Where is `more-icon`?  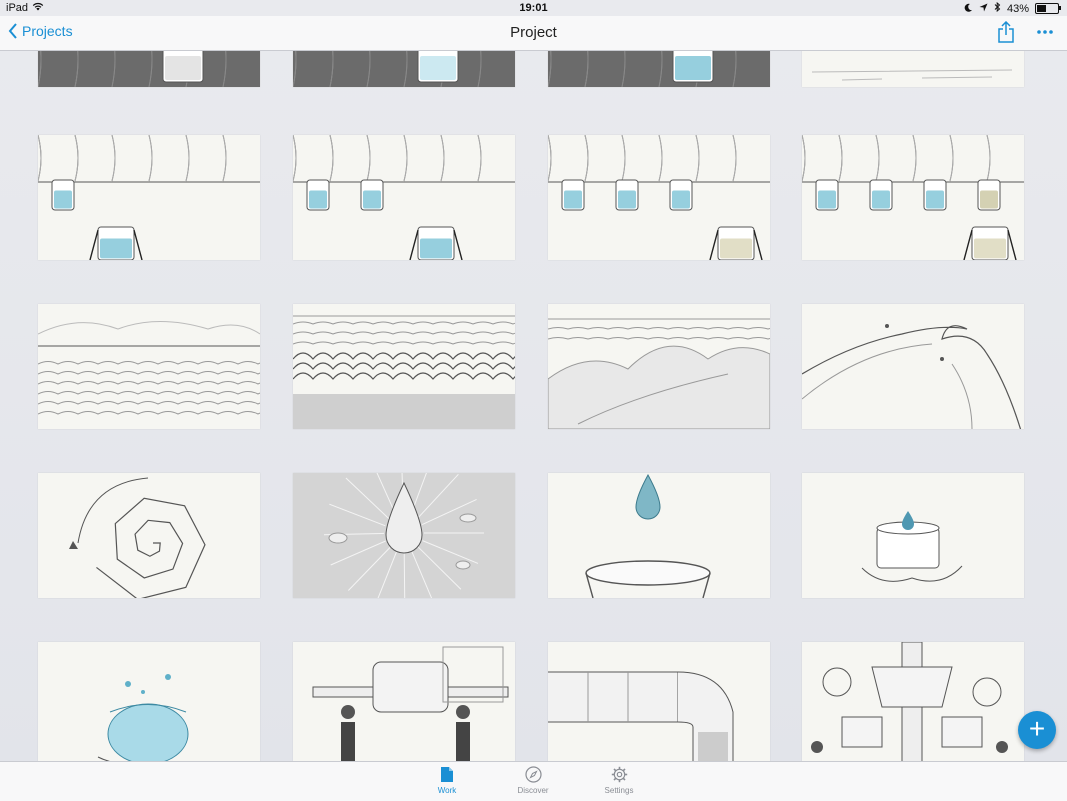
more-icon is located at coordinates (1045, 32).